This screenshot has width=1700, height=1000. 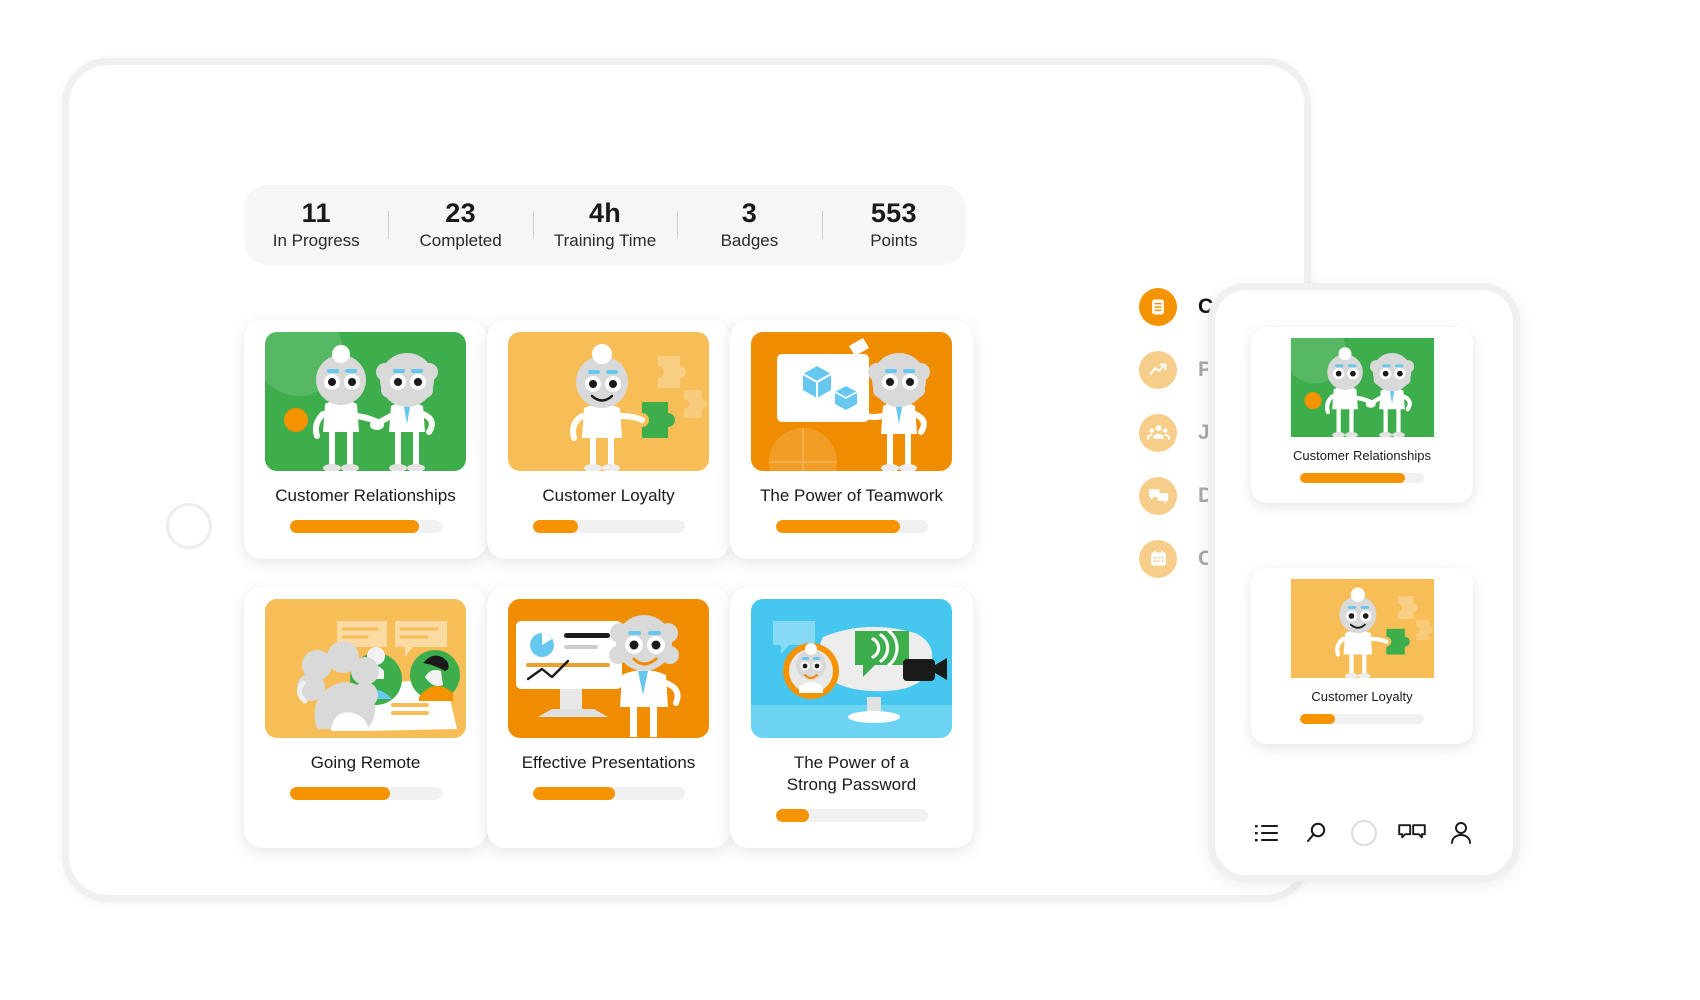 I want to click on course-card: The Power of Teamwork, so click(x=851, y=439).